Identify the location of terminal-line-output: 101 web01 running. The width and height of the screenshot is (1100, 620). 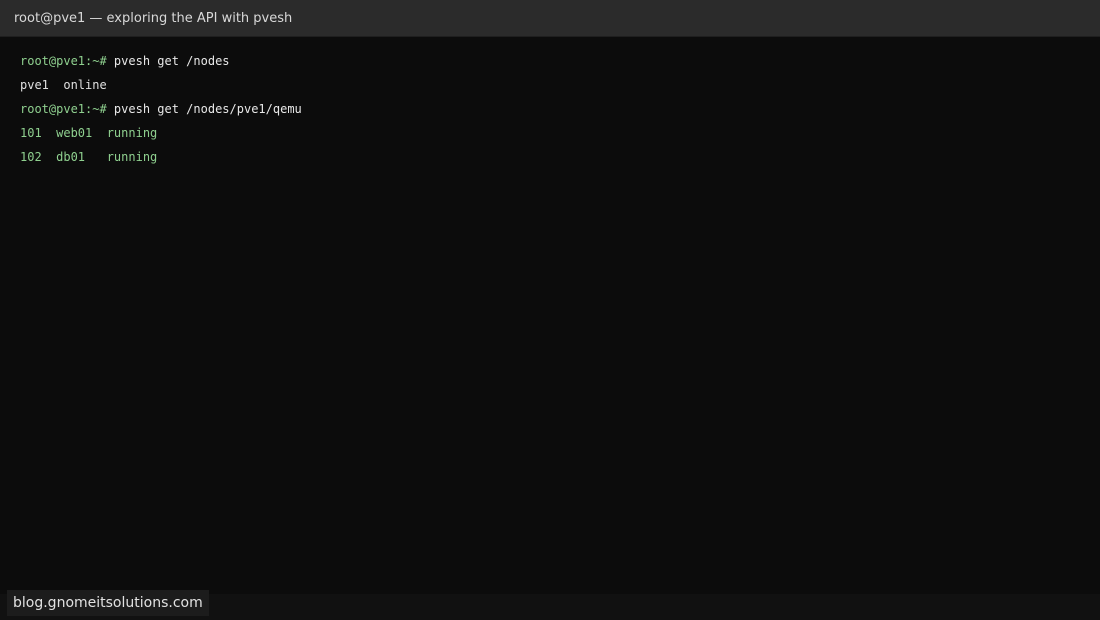
(89, 133).